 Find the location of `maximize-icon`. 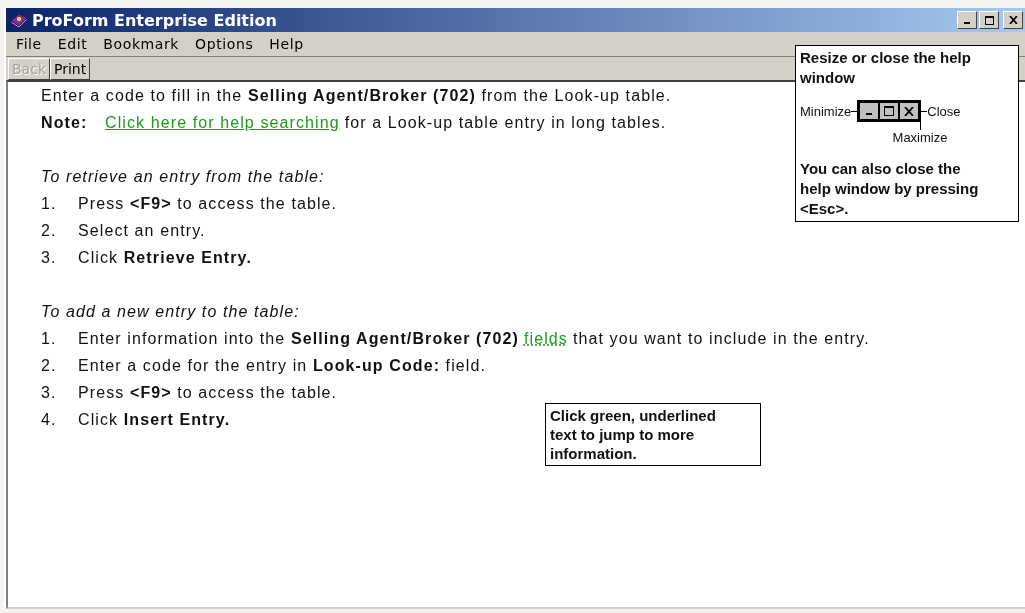

maximize-icon is located at coordinates (989, 20).